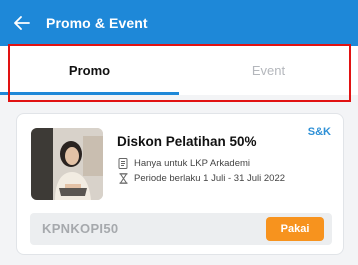 Image resolution: width=358 pixels, height=265 pixels. Describe the element at coordinates (187, 141) in the screenshot. I see `promo-title: Diskon Pelatihan 50%` at that location.